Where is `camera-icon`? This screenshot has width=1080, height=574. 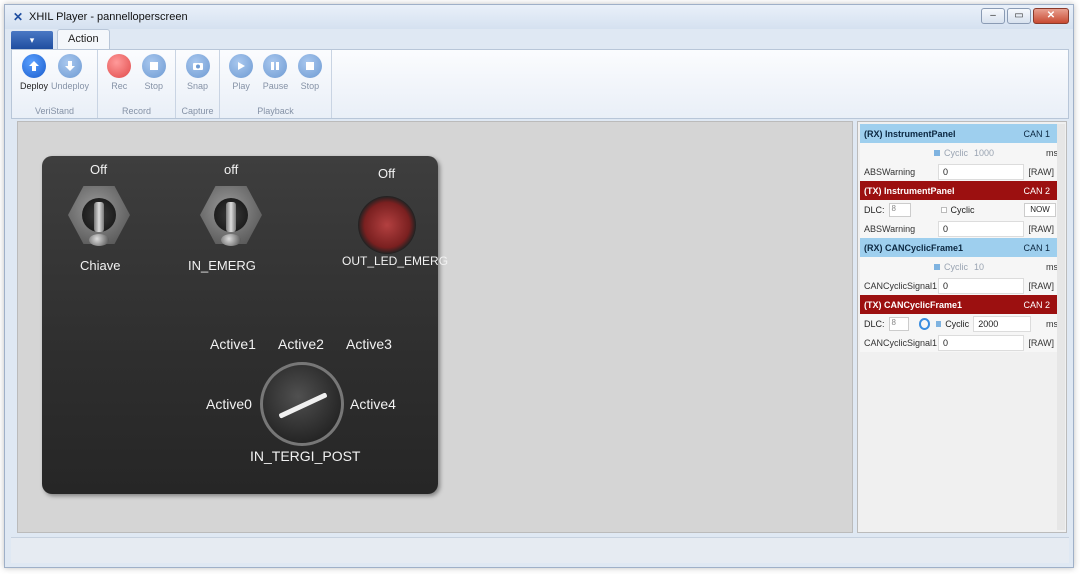
camera-icon is located at coordinates (197, 66).